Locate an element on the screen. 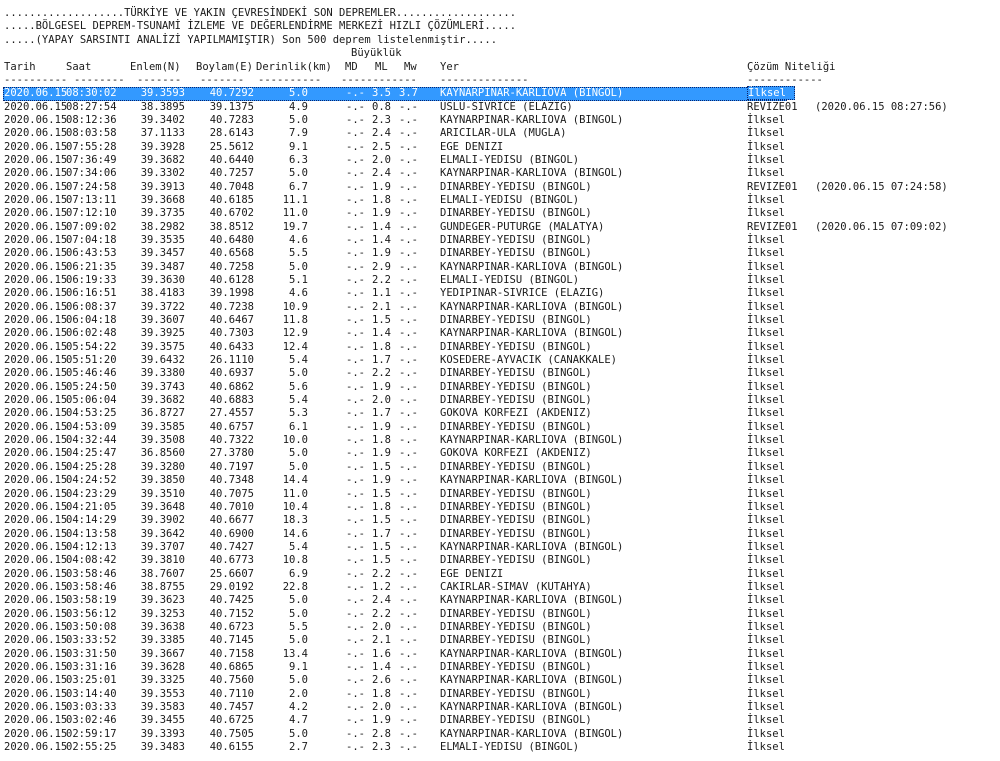 This screenshot has height=761, width=1000. row-place: CAKIRLAR-SIMAV (KUTAHYA) is located at coordinates (516, 586).